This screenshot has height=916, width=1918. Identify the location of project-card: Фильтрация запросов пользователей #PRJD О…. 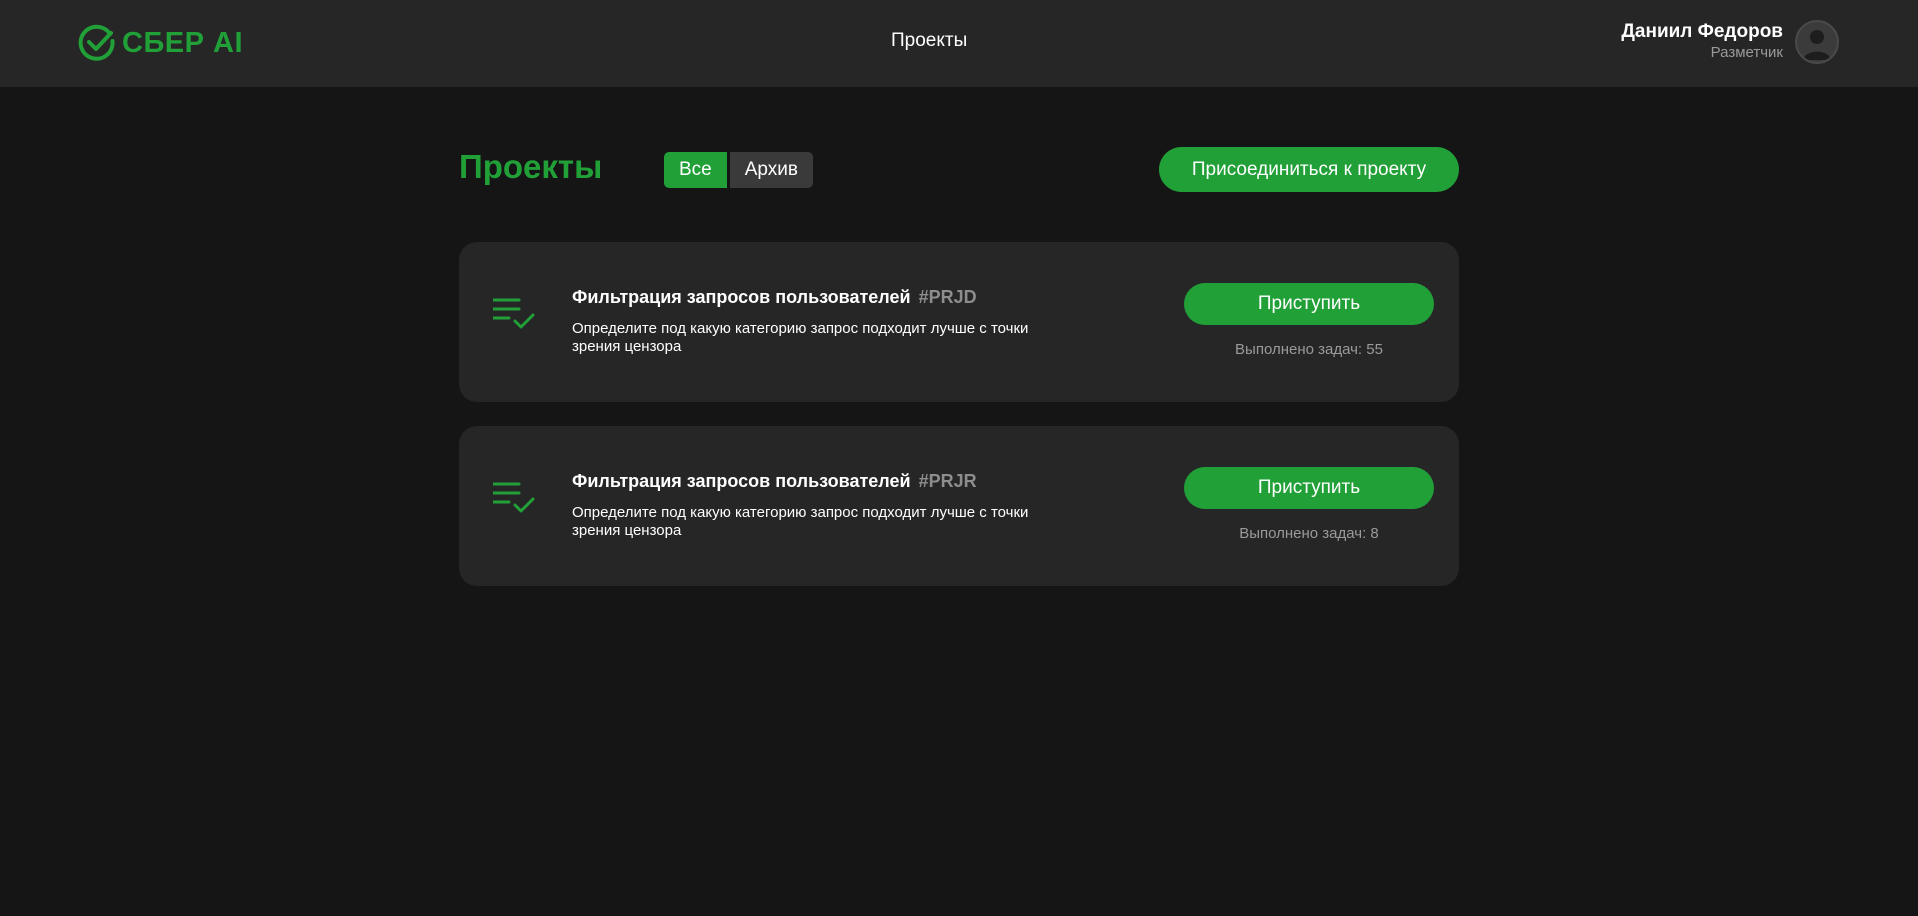
(959, 322).